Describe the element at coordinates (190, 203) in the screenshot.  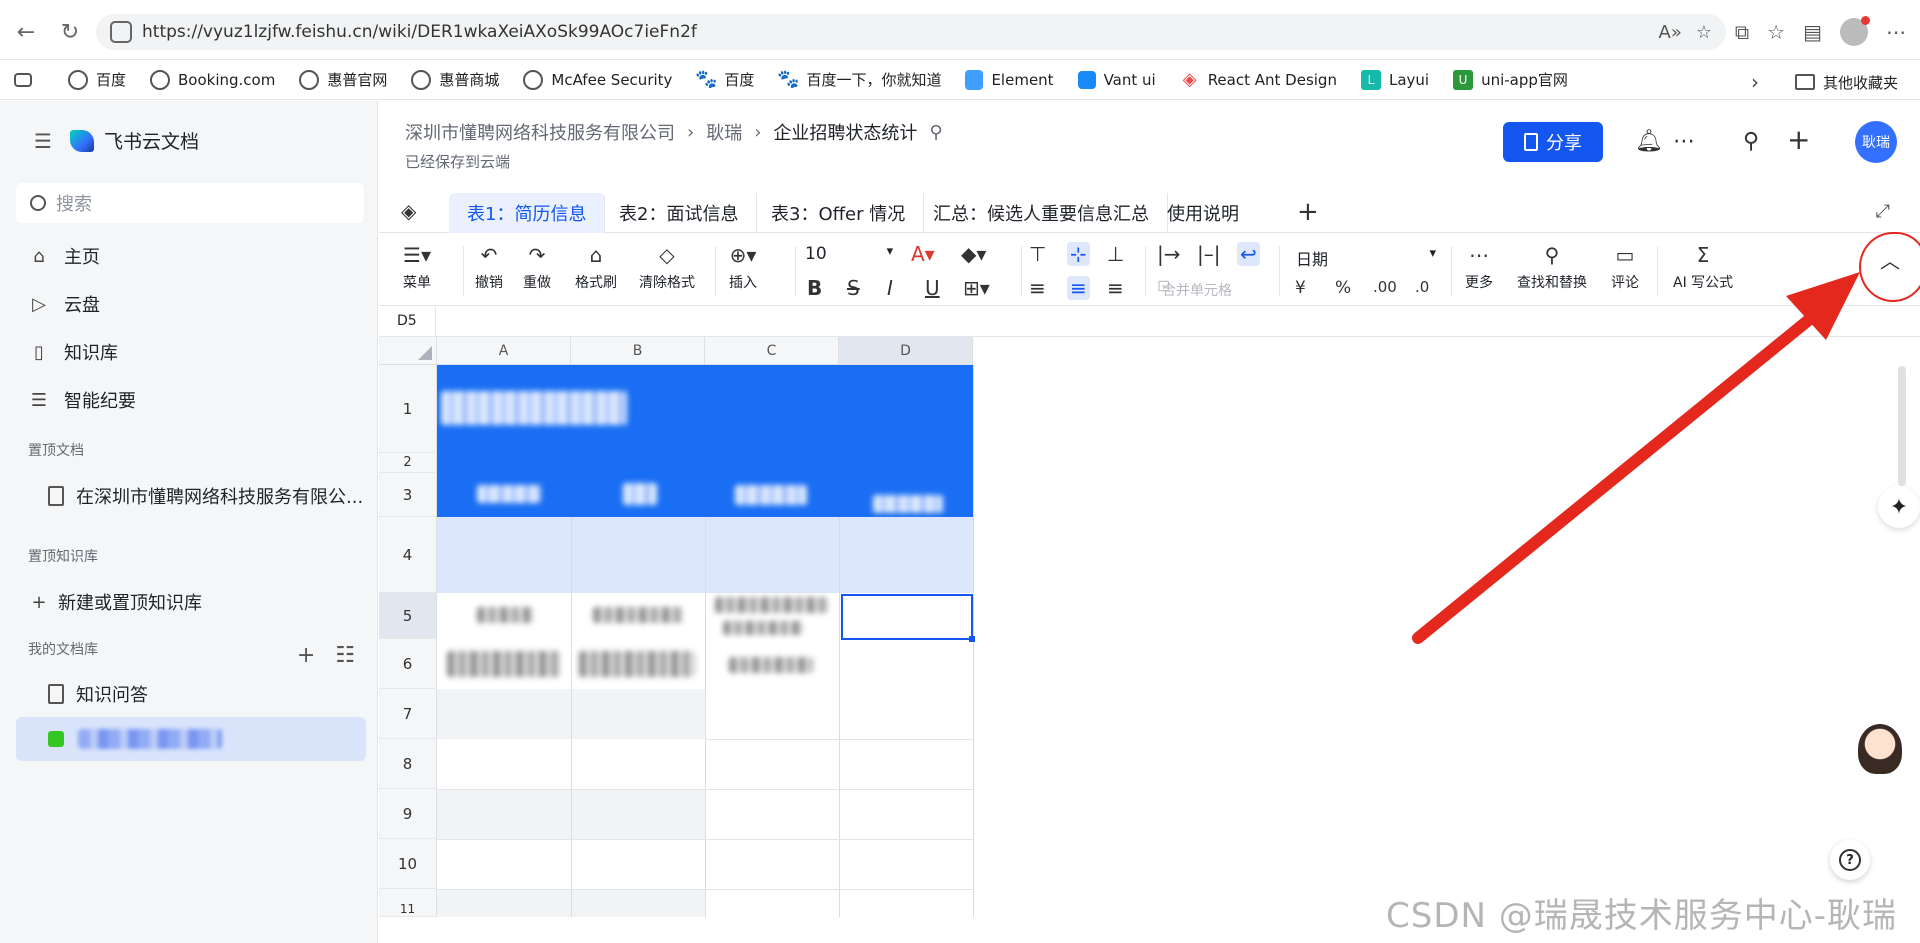
I see `search-input: 搜索` at that location.